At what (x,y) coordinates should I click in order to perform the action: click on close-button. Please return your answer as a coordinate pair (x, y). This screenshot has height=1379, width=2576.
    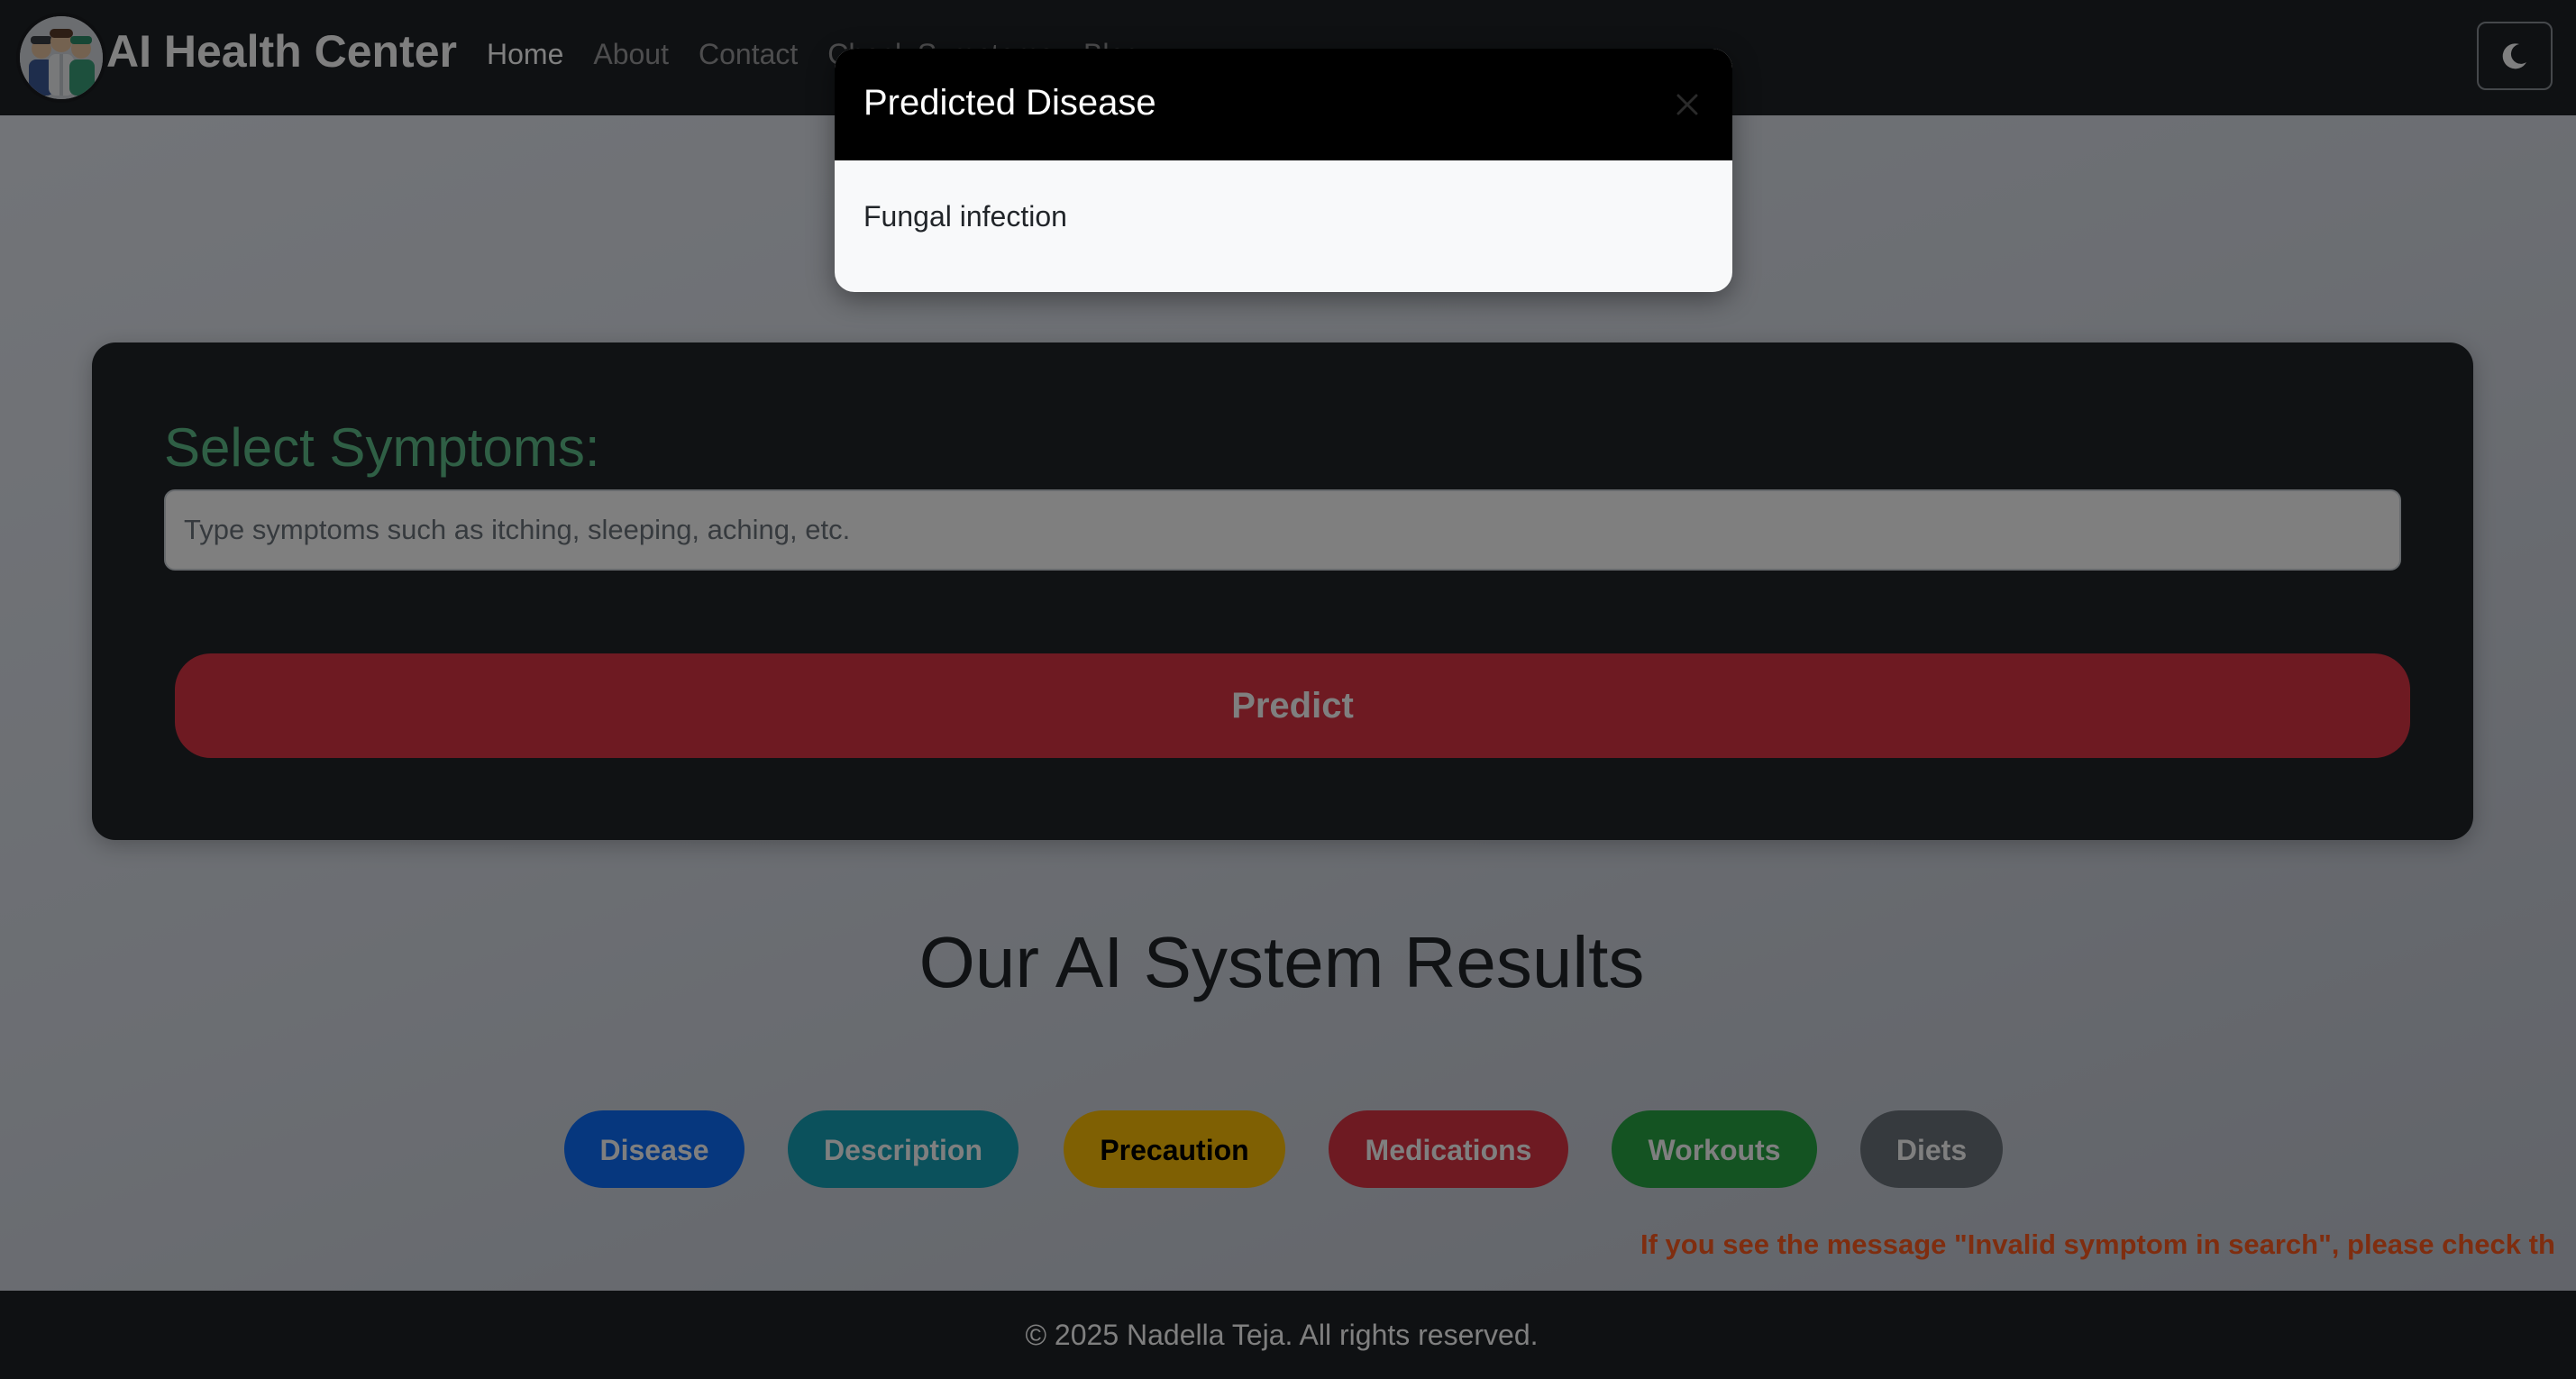
    Looking at the image, I should click on (1687, 105).